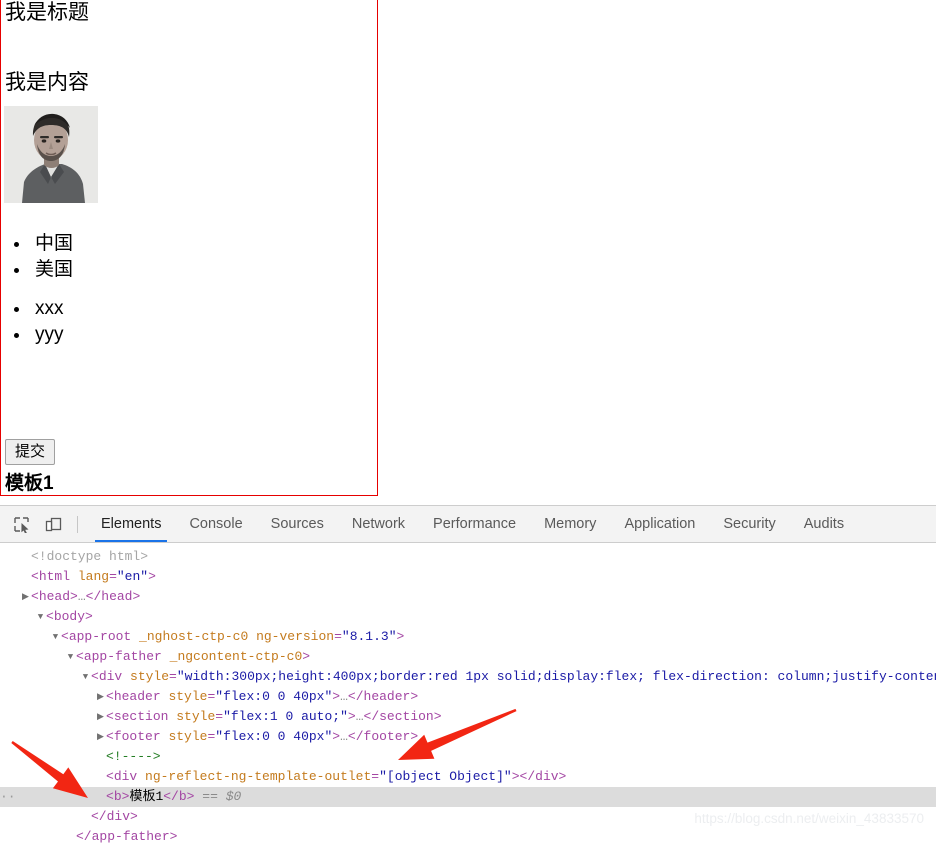  Describe the element at coordinates (295, 636) in the screenshot. I see `dom-token-attr: ng-version` at that location.